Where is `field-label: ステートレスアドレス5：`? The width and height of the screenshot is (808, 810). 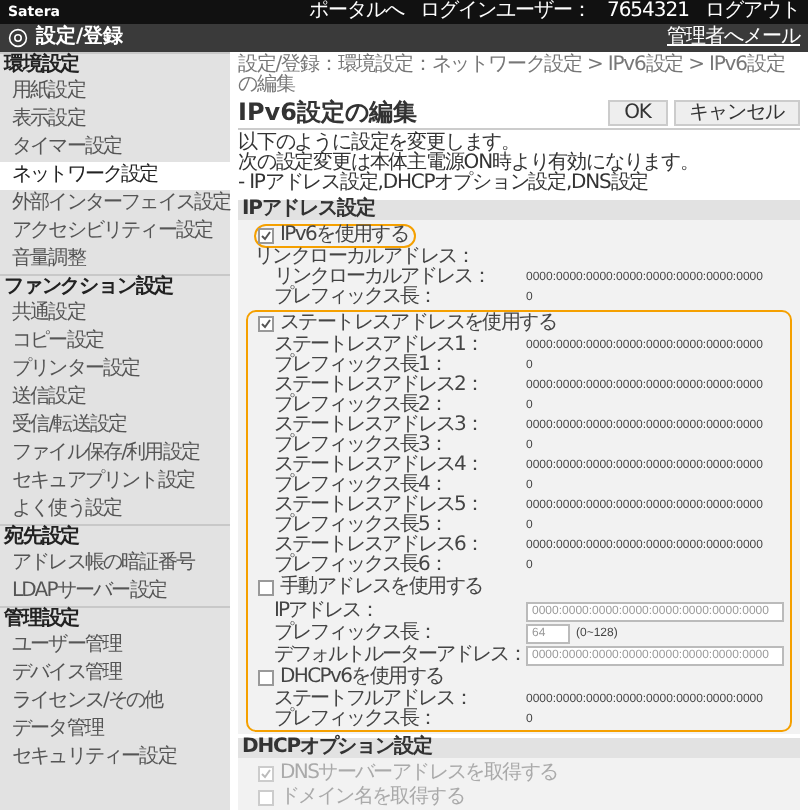
field-label: ステートレスアドレス5： is located at coordinates (378, 506).